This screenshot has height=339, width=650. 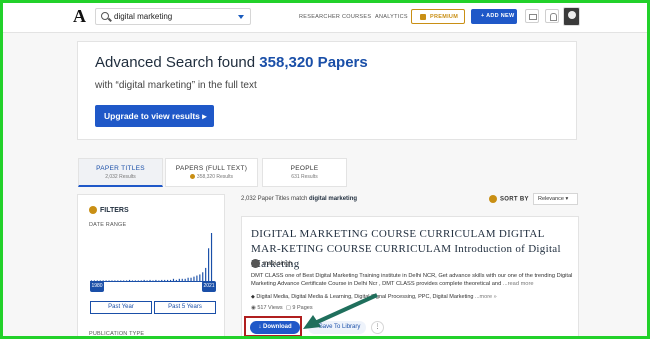 I want to click on page-title: Advanced Search found 358,320 Papers, so click(x=231, y=62).